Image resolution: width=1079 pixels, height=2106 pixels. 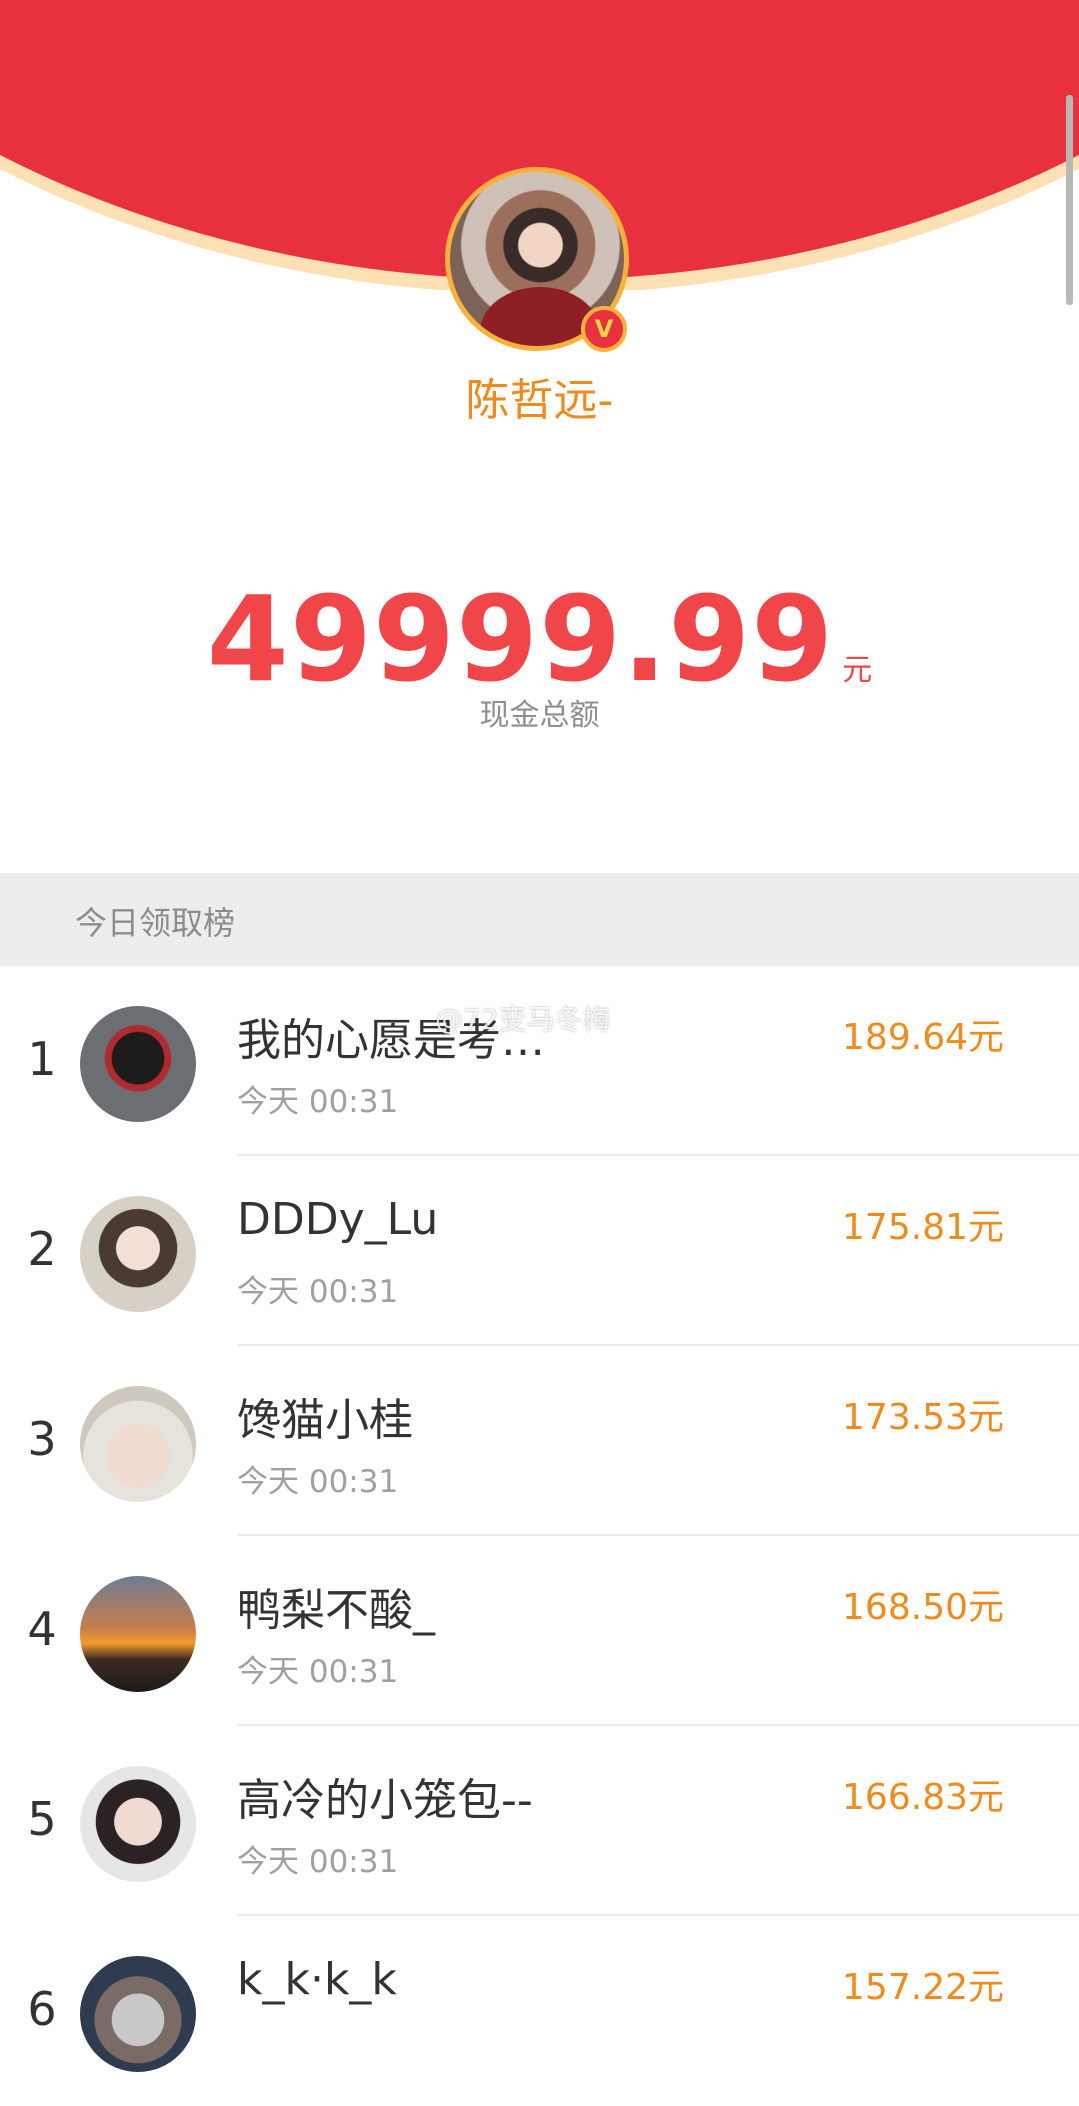 I want to click on user-name: 馋猫小桂, so click(x=325, y=1420).